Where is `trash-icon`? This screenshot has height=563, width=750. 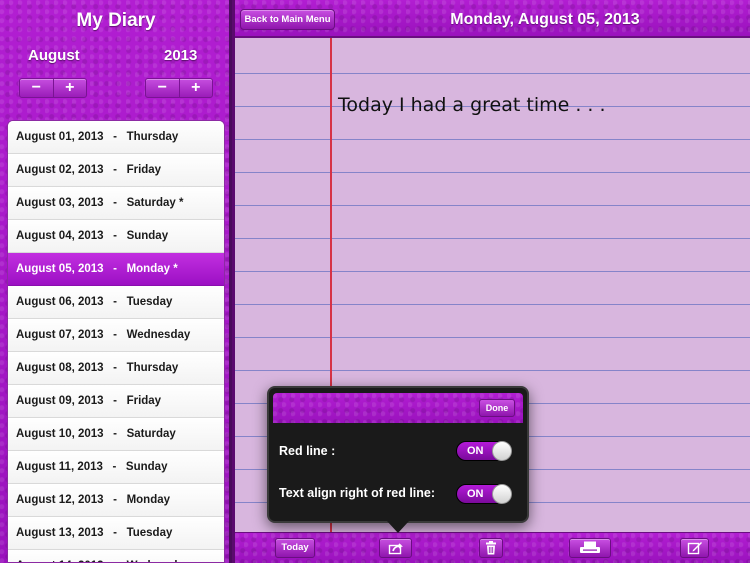
trash-icon is located at coordinates (491, 548).